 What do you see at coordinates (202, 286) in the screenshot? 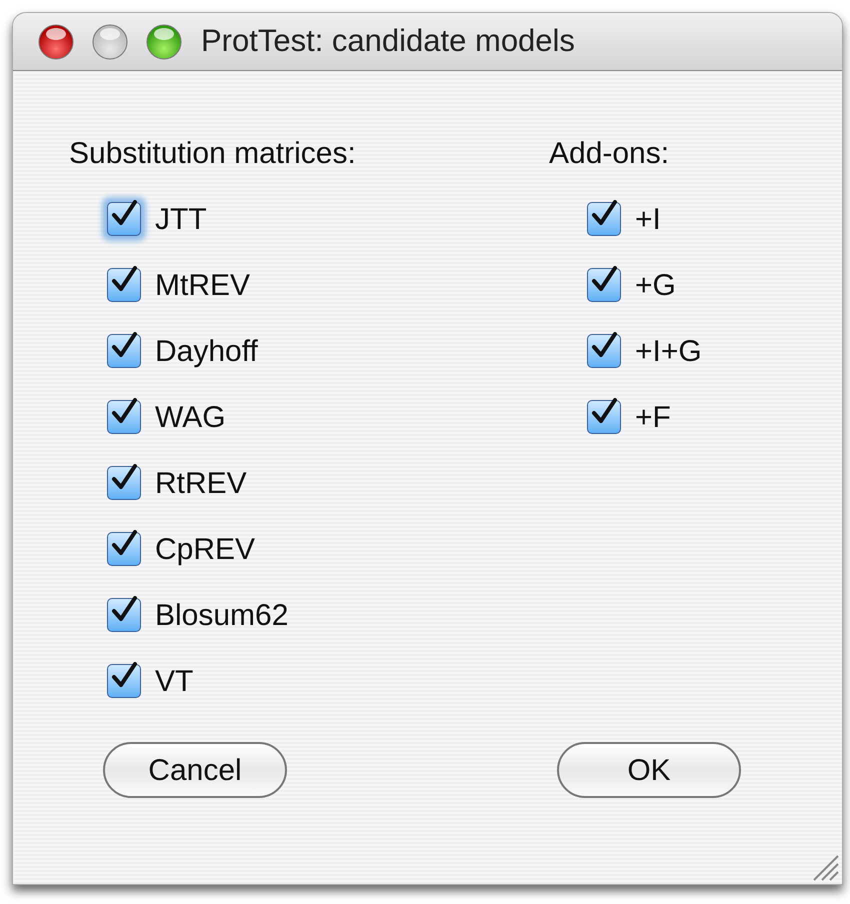
I see `checkbox-label: MtREV` at bounding box center [202, 286].